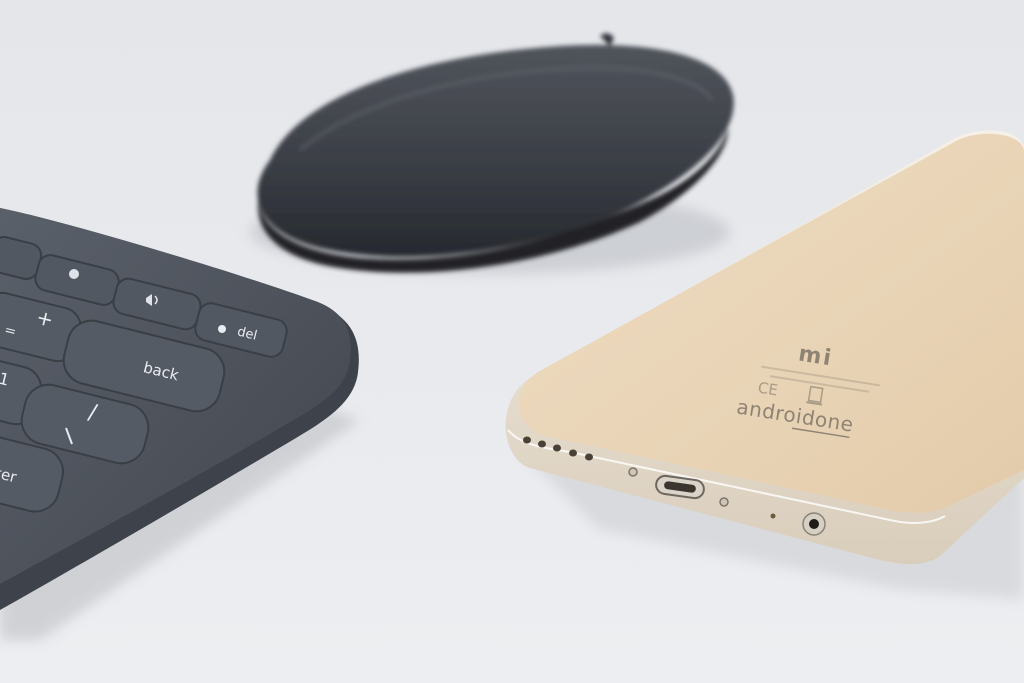  What do you see at coordinates (768, 389) in the screenshot?
I see `ce-mark: CE` at bounding box center [768, 389].